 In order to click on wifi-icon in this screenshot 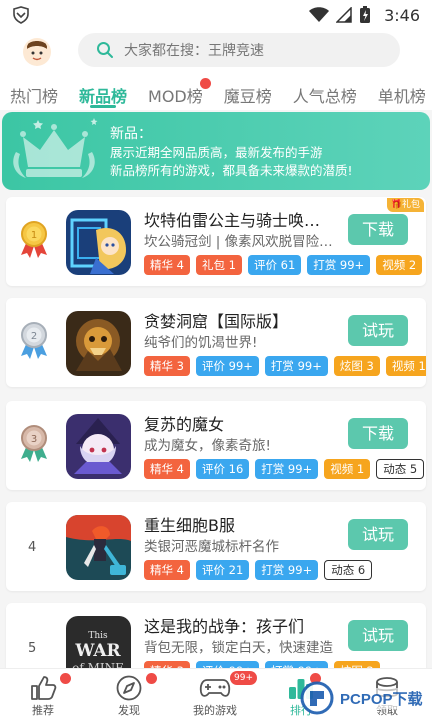, I will do `click(319, 14)`.